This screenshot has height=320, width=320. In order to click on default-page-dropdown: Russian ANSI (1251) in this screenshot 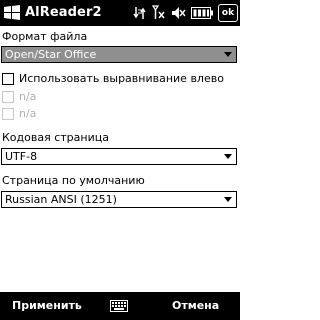, I will do `click(119, 199)`.